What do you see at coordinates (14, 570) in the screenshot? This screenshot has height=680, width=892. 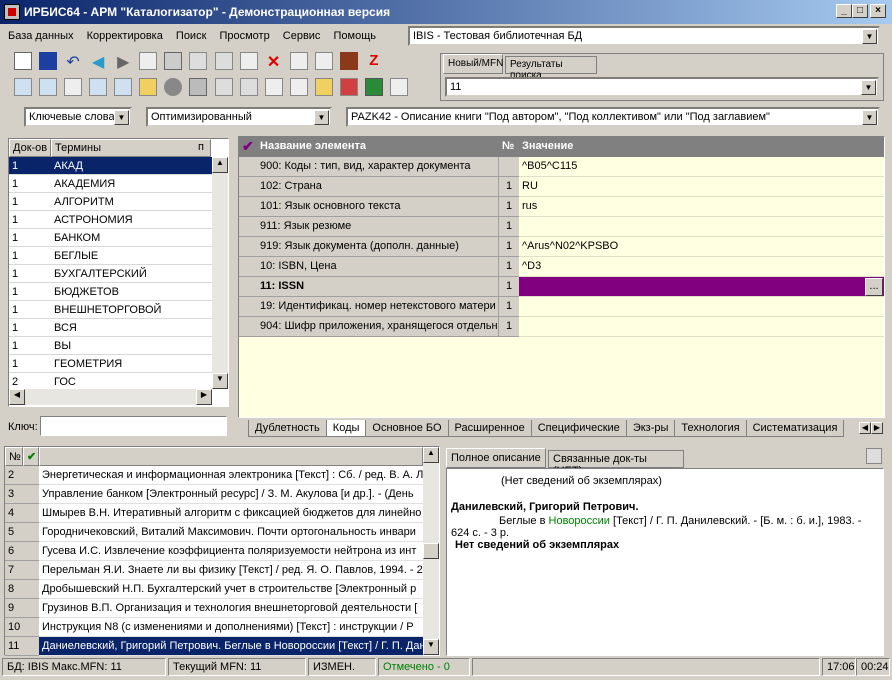 I see `record-number: 7` at bounding box center [14, 570].